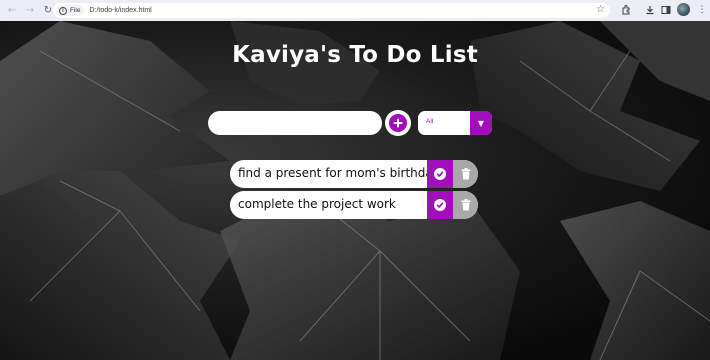 This screenshot has width=710, height=360. I want to click on extensions-icon, so click(626, 10).